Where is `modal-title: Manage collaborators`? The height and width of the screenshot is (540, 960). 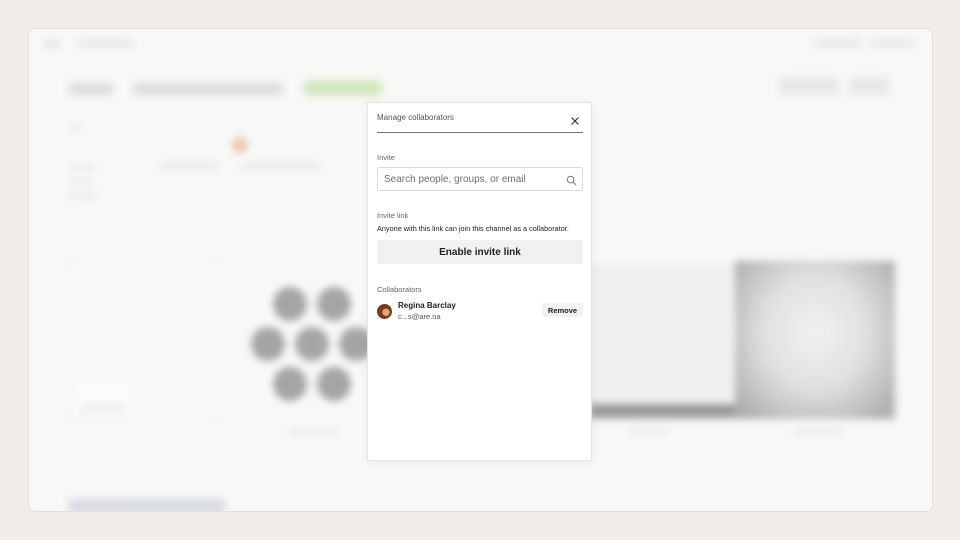 modal-title: Manage collaborators is located at coordinates (415, 117).